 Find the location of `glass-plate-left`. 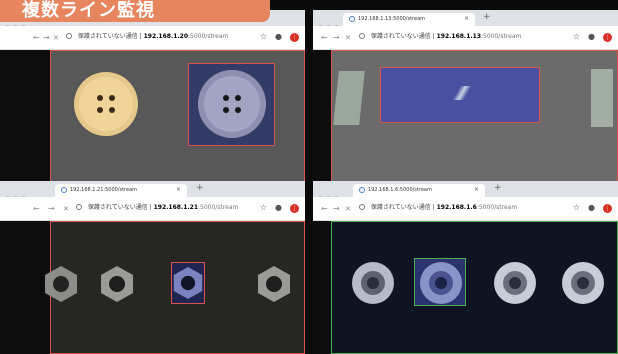

glass-plate-left is located at coordinates (349, 98).